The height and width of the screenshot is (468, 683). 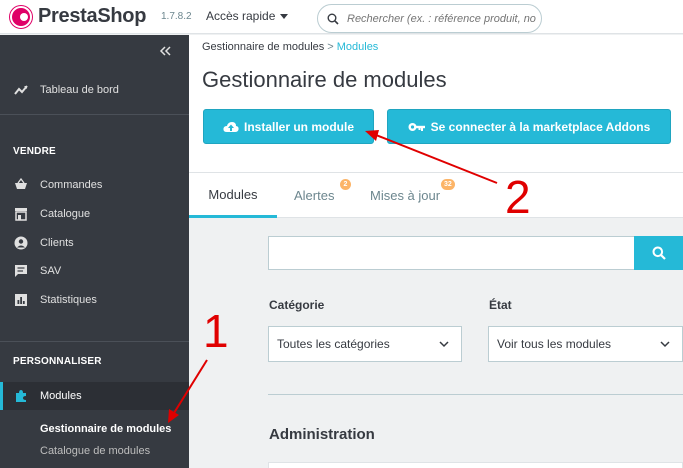 I want to click on sidebar-item-label: Modules, so click(x=61, y=396).